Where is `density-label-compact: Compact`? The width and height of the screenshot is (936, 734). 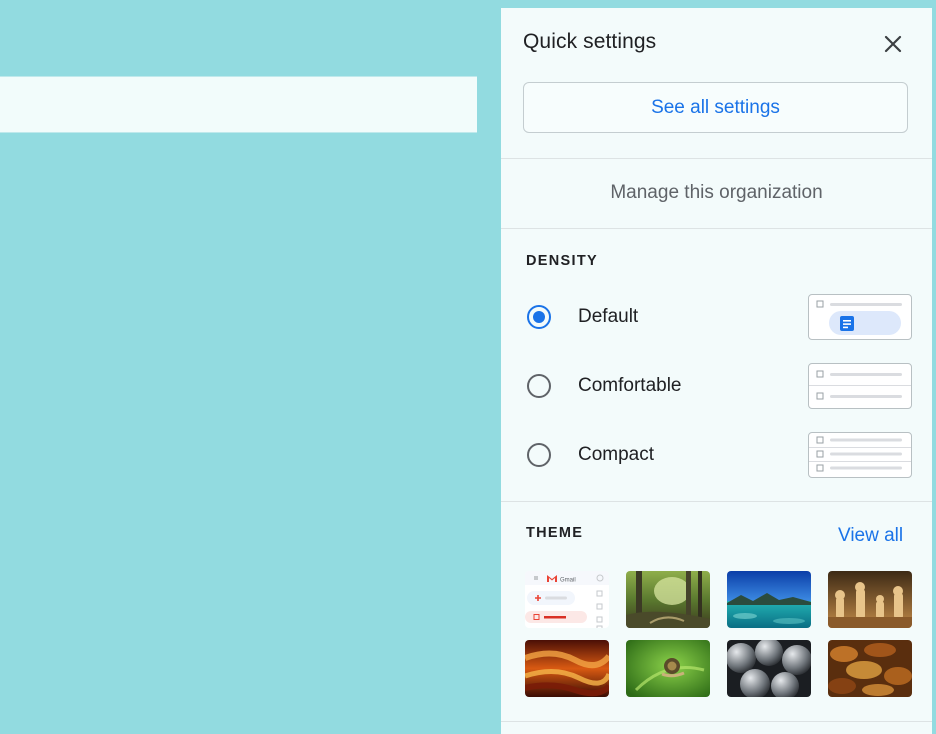 density-label-compact: Compact is located at coordinates (616, 454).